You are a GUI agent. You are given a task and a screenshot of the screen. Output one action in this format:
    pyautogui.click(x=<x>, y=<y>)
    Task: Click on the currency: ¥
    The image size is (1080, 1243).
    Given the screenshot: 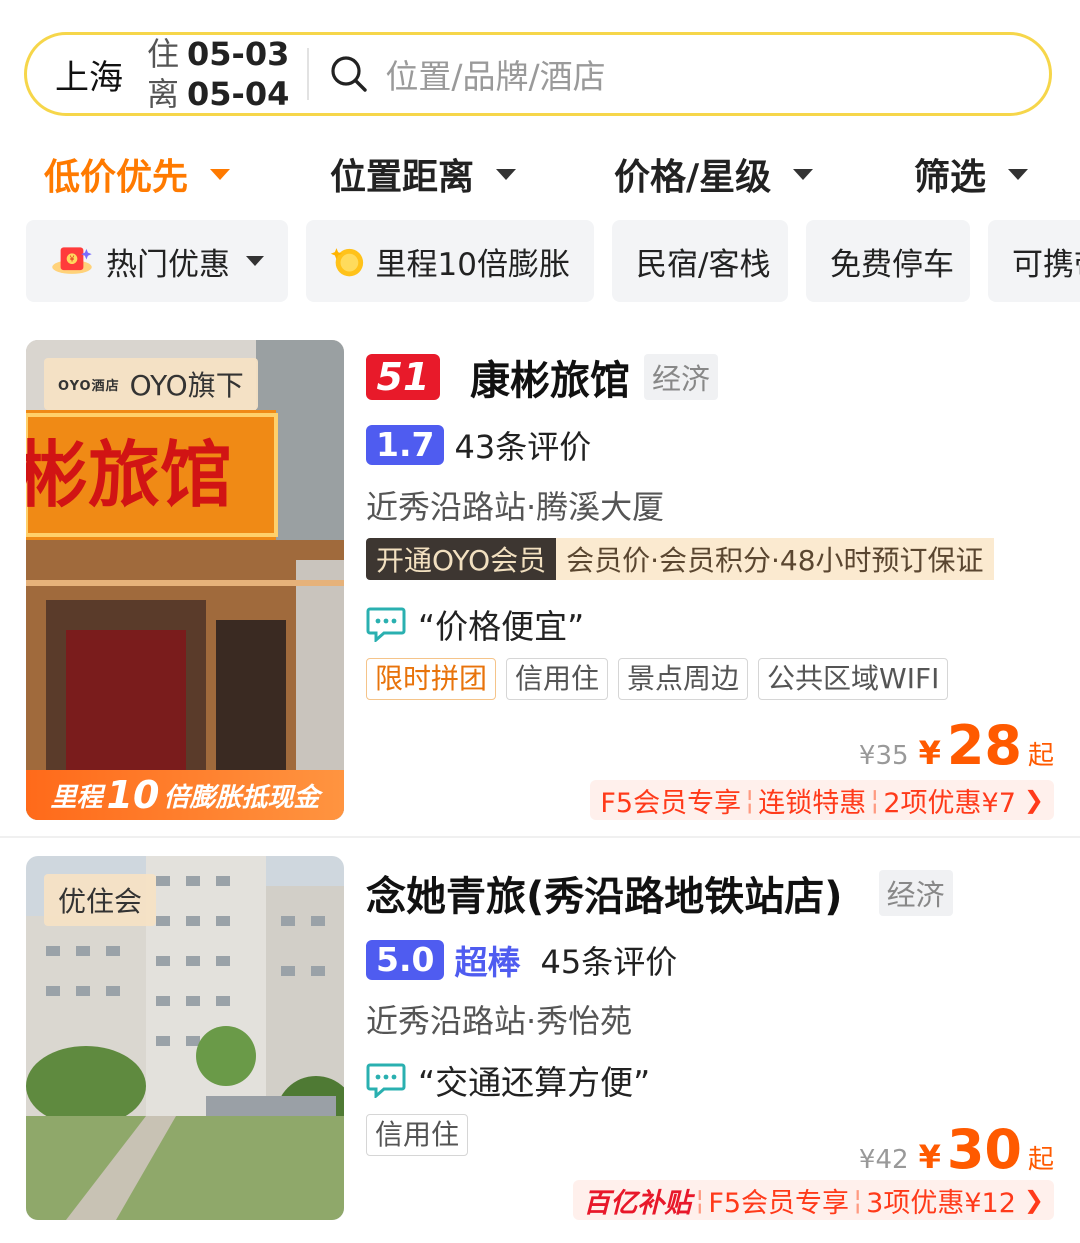 What is the action you would take?
    pyautogui.click(x=929, y=753)
    